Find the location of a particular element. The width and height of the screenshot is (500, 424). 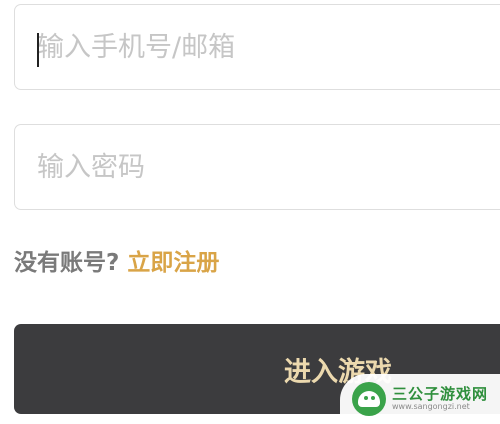

watermark: 三公子游戏网 www.sangongzi.net is located at coordinates (420, 399).